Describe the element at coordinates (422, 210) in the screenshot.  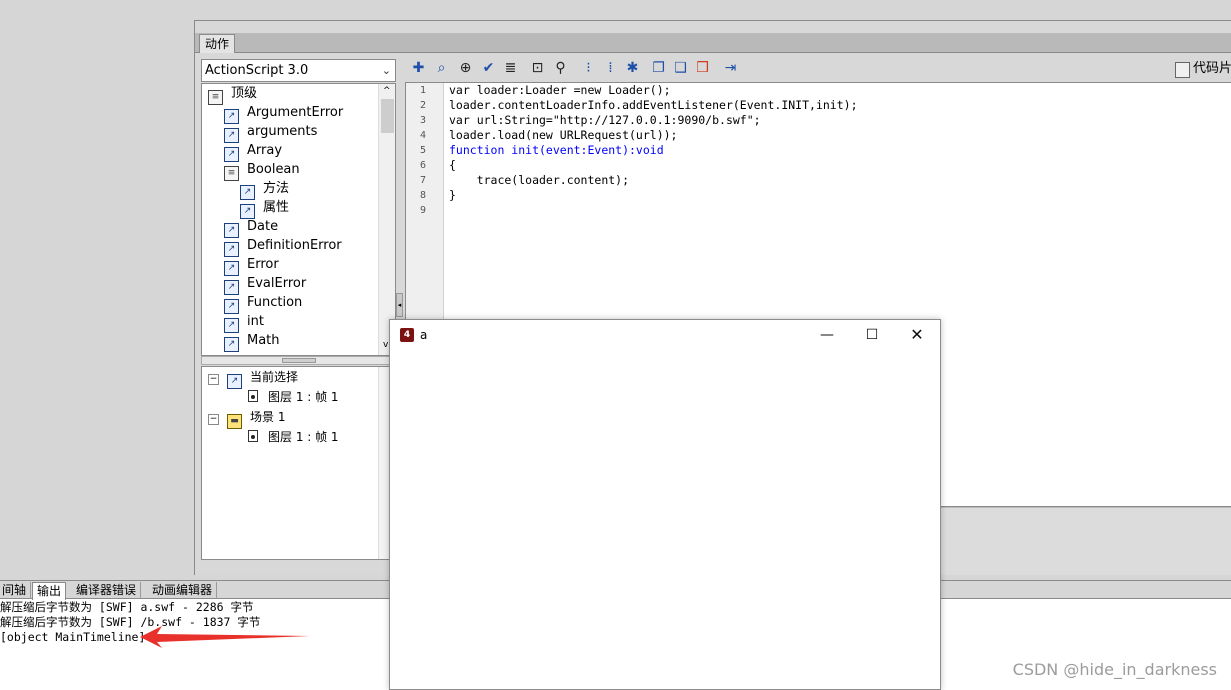
I see `line-number: 9` at that location.